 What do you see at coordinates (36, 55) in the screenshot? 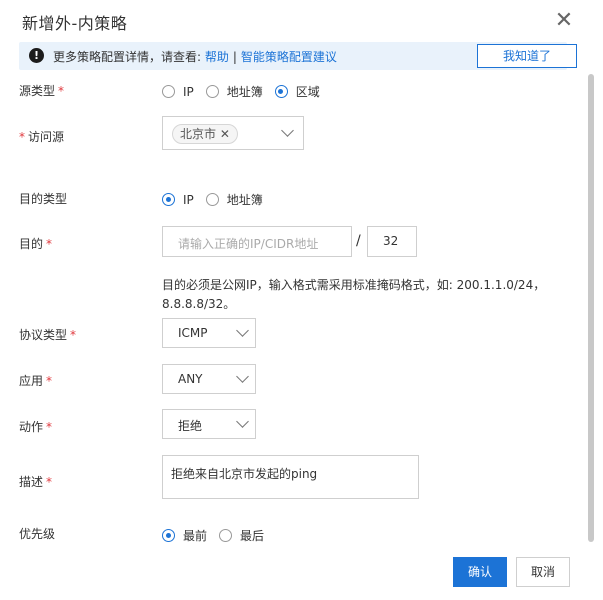
I see `alert-icon: !` at bounding box center [36, 55].